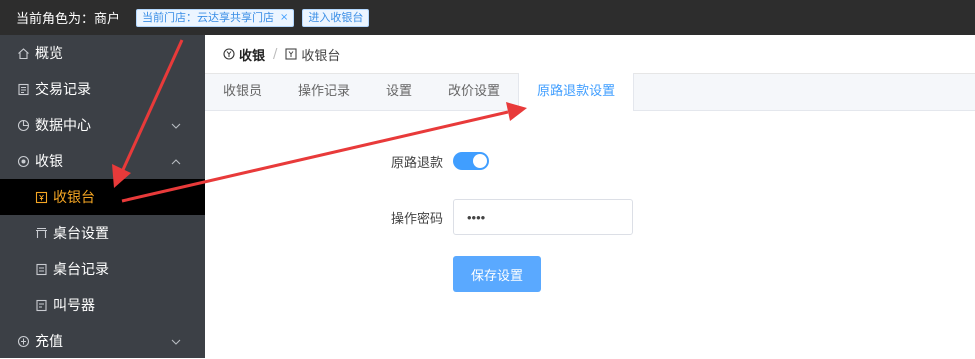 The image size is (975, 359). What do you see at coordinates (242, 91) in the screenshot?
I see `tab-cashiers: 收银员` at bounding box center [242, 91].